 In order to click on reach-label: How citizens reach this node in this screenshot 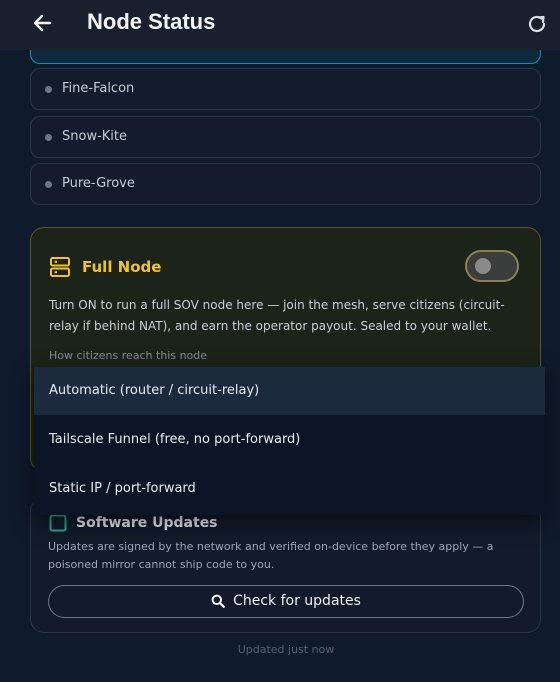, I will do `click(128, 355)`.